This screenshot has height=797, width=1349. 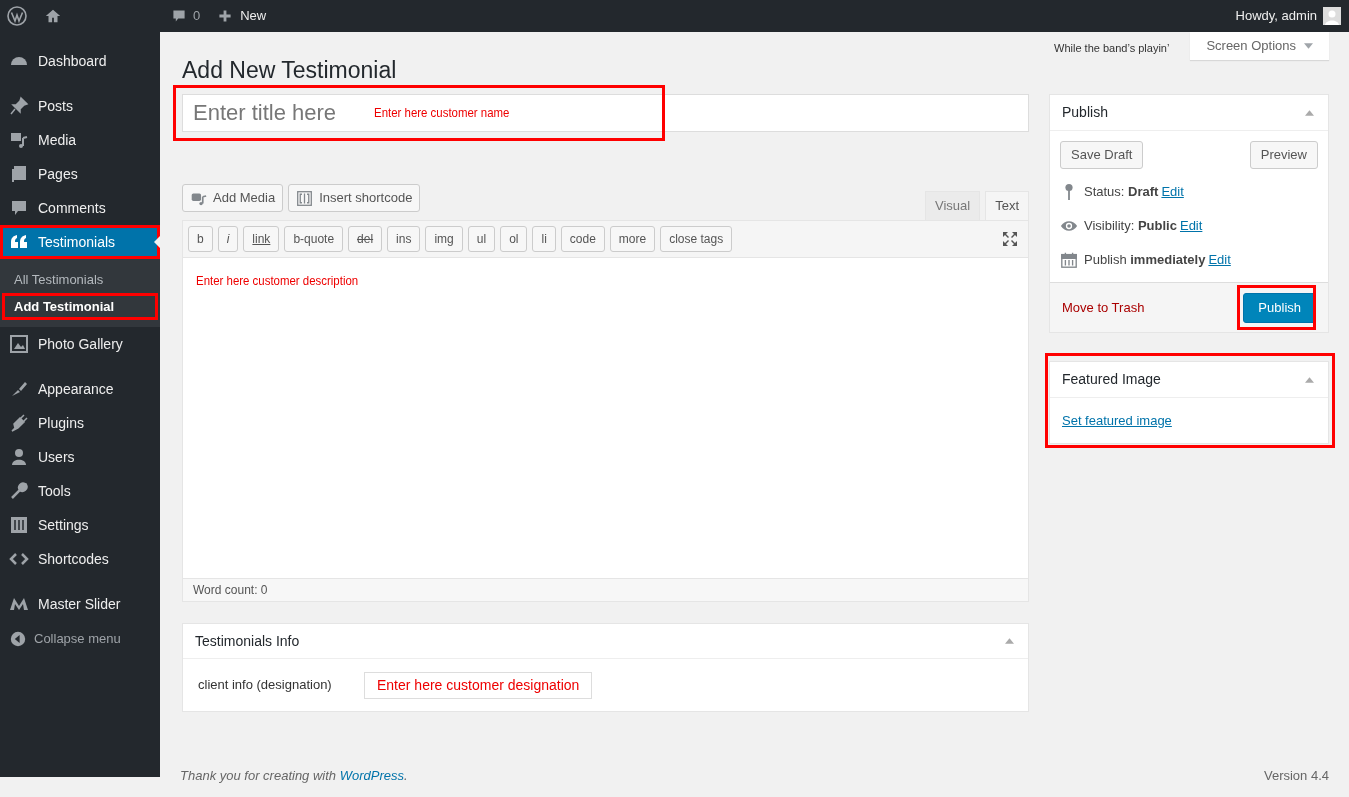 I want to click on sidebar-item: Master Slider, so click(x=80, y=604).